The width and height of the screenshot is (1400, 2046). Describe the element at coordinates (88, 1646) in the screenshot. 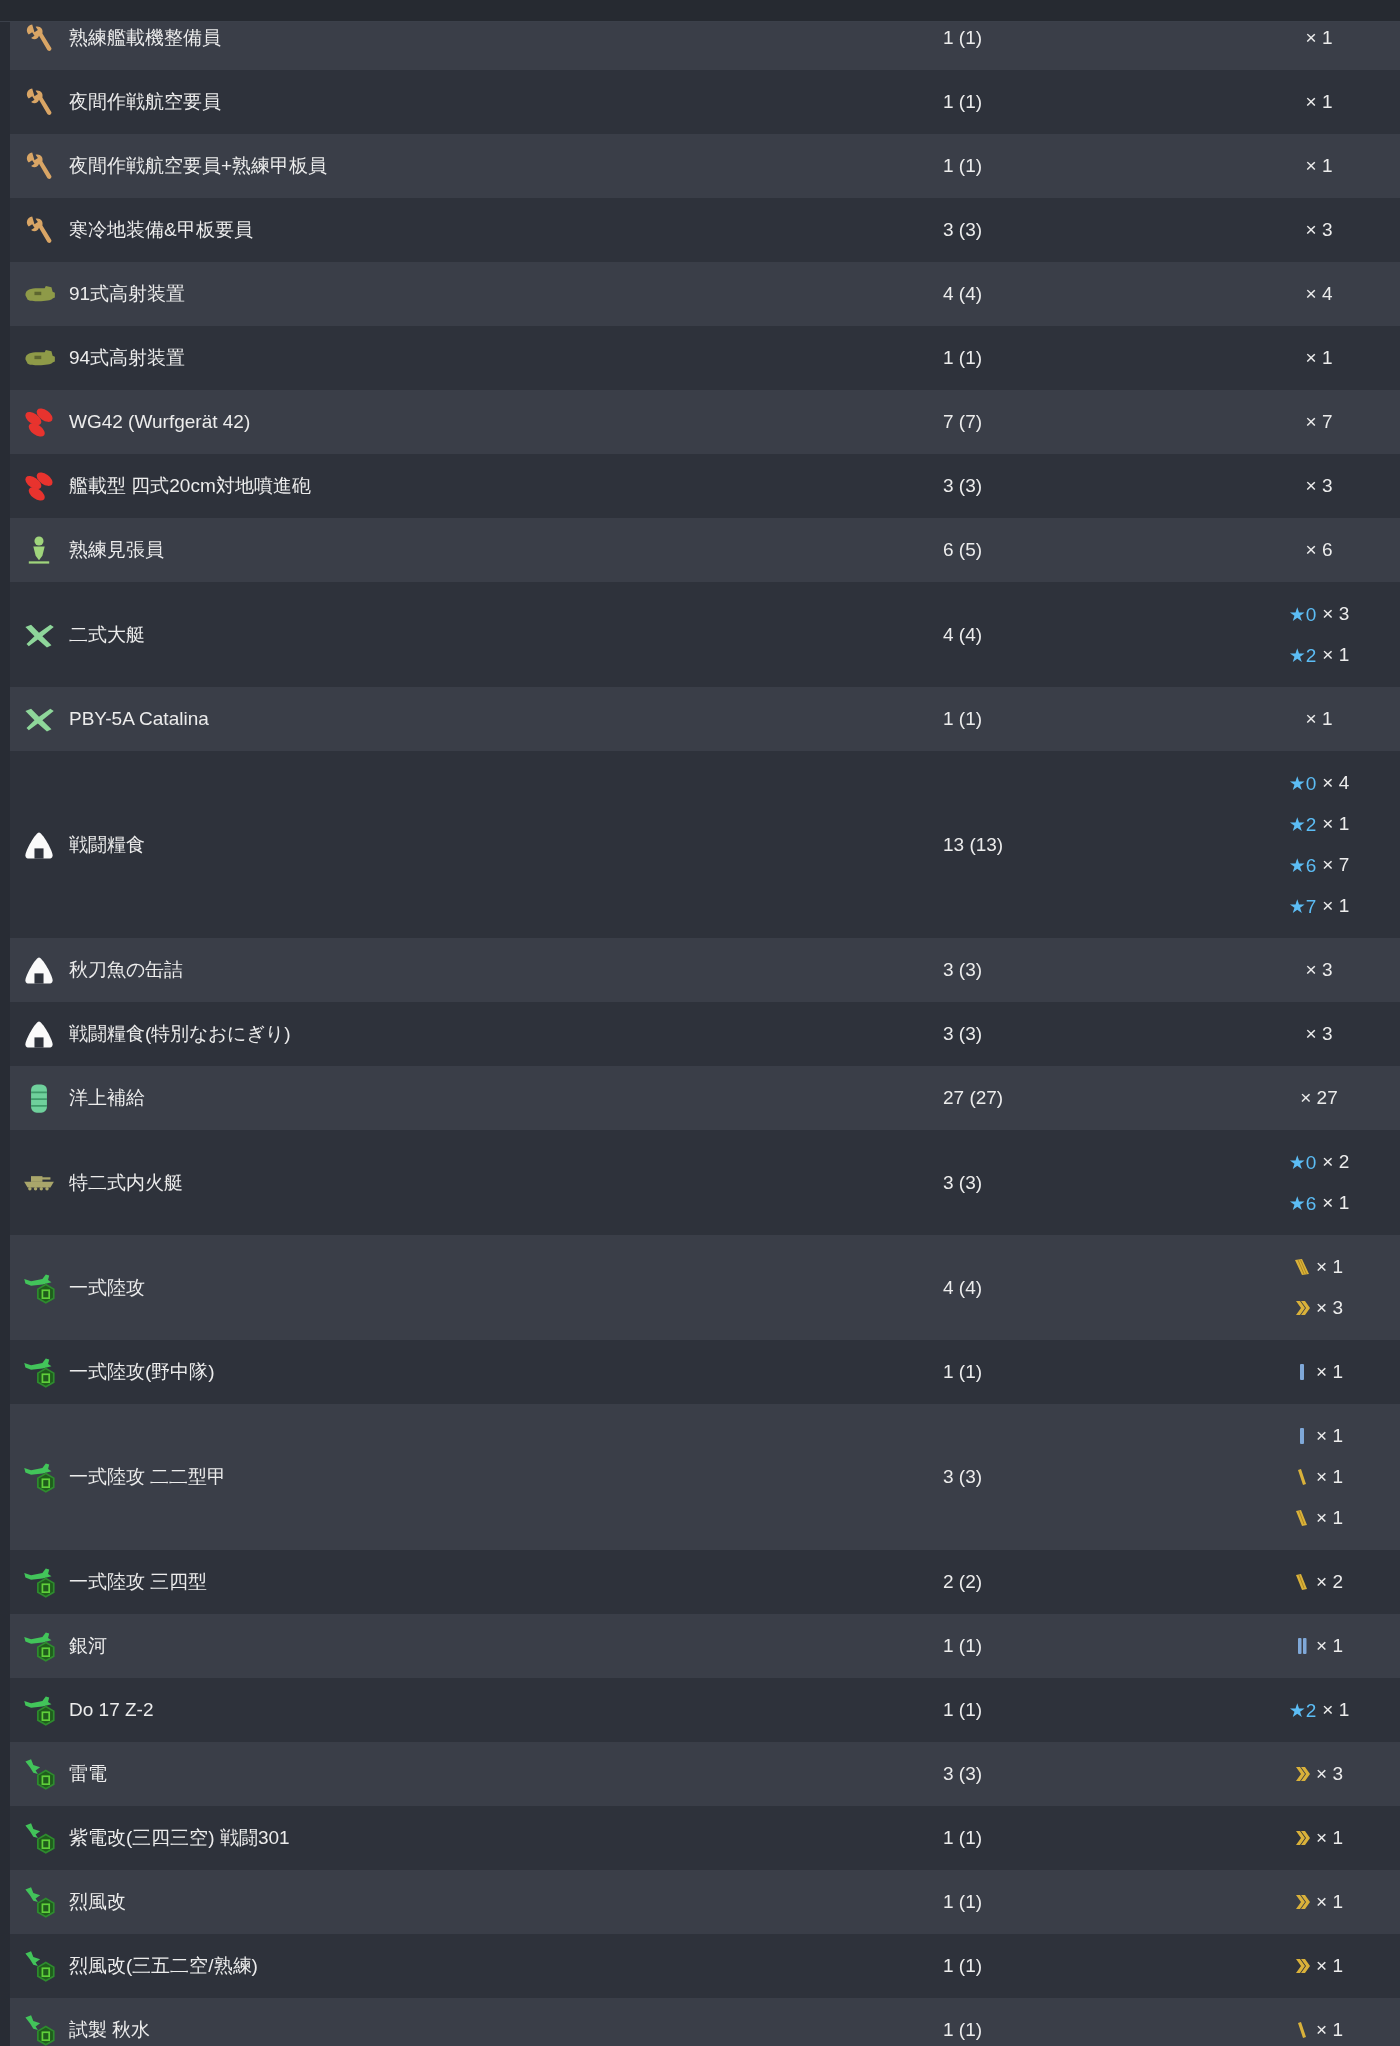

I see `equipment-name: 銀河` at that location.